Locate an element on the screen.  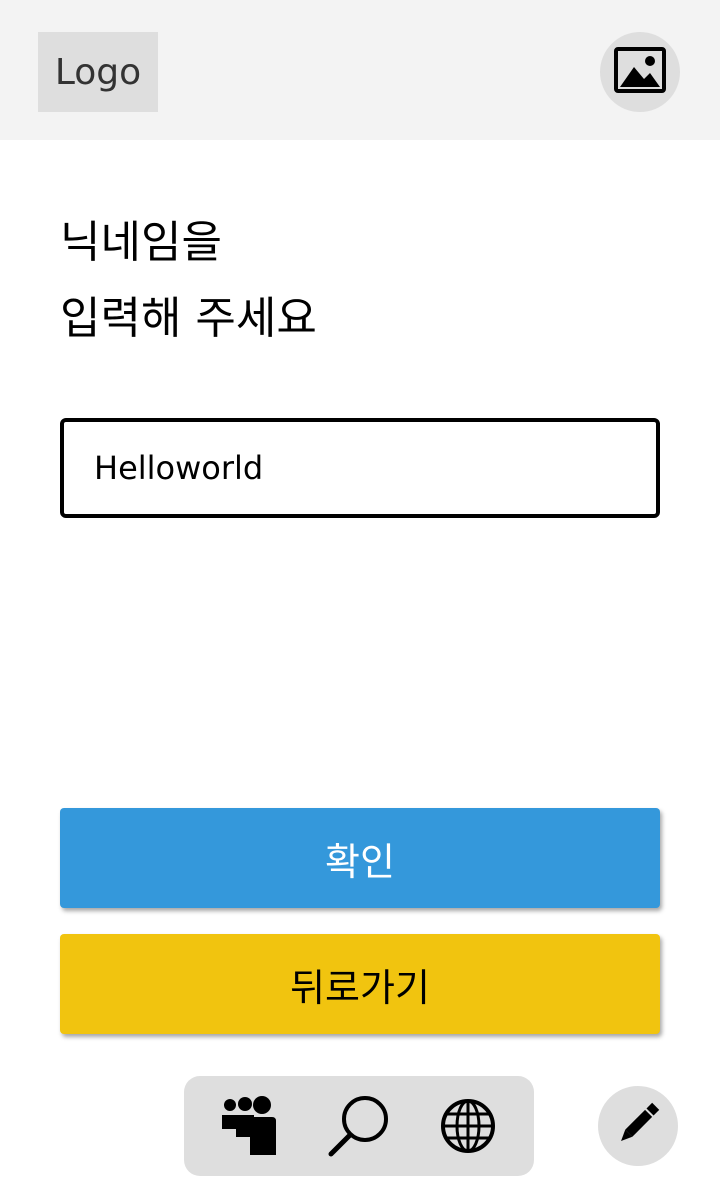
search-icon is located at coordinates (359, 1126).